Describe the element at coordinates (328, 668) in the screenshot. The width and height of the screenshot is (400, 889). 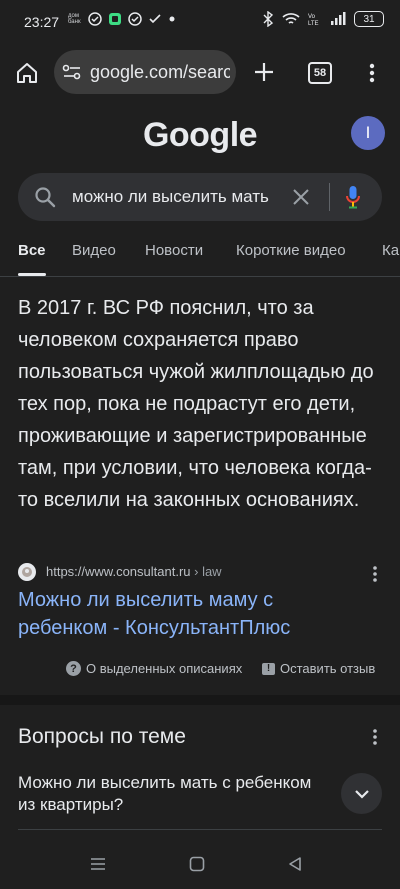
I see `feedback-label: Оставить отзыв` at that location.